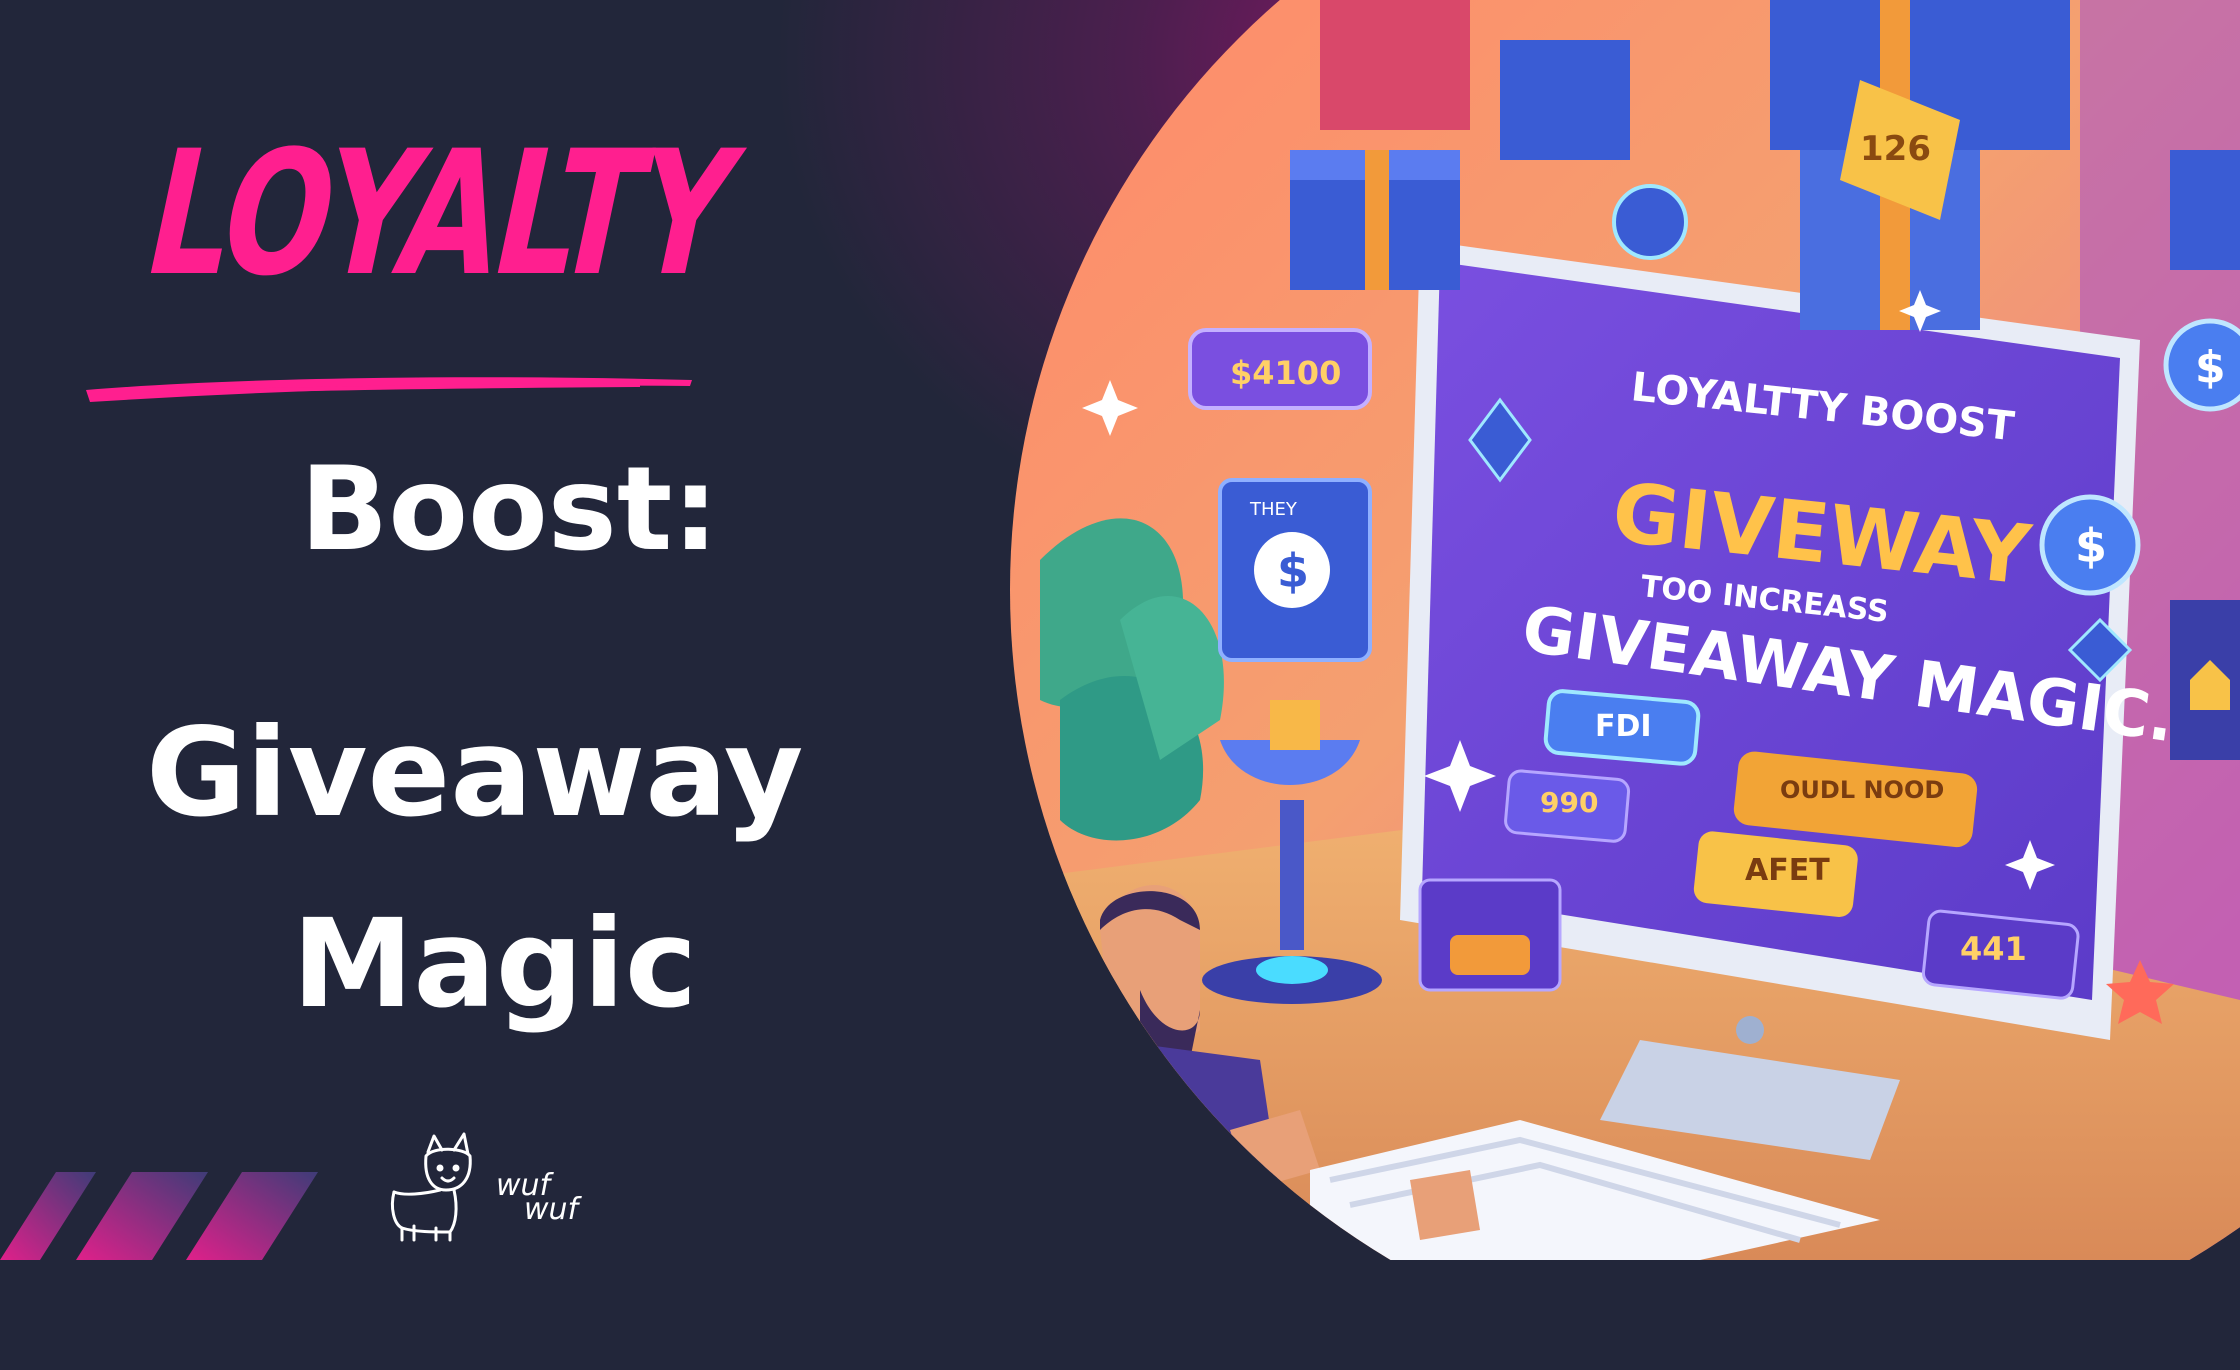  I want to click on brush-underline, so click(389, 389).